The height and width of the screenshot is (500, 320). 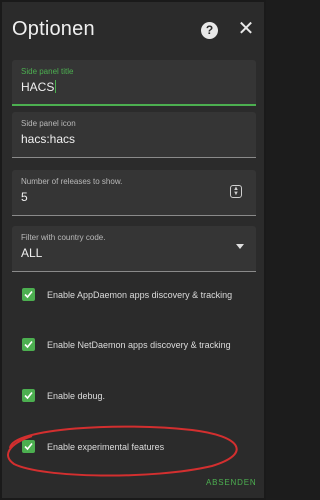 I want to click on text-caret, so click(x=56, y=86).